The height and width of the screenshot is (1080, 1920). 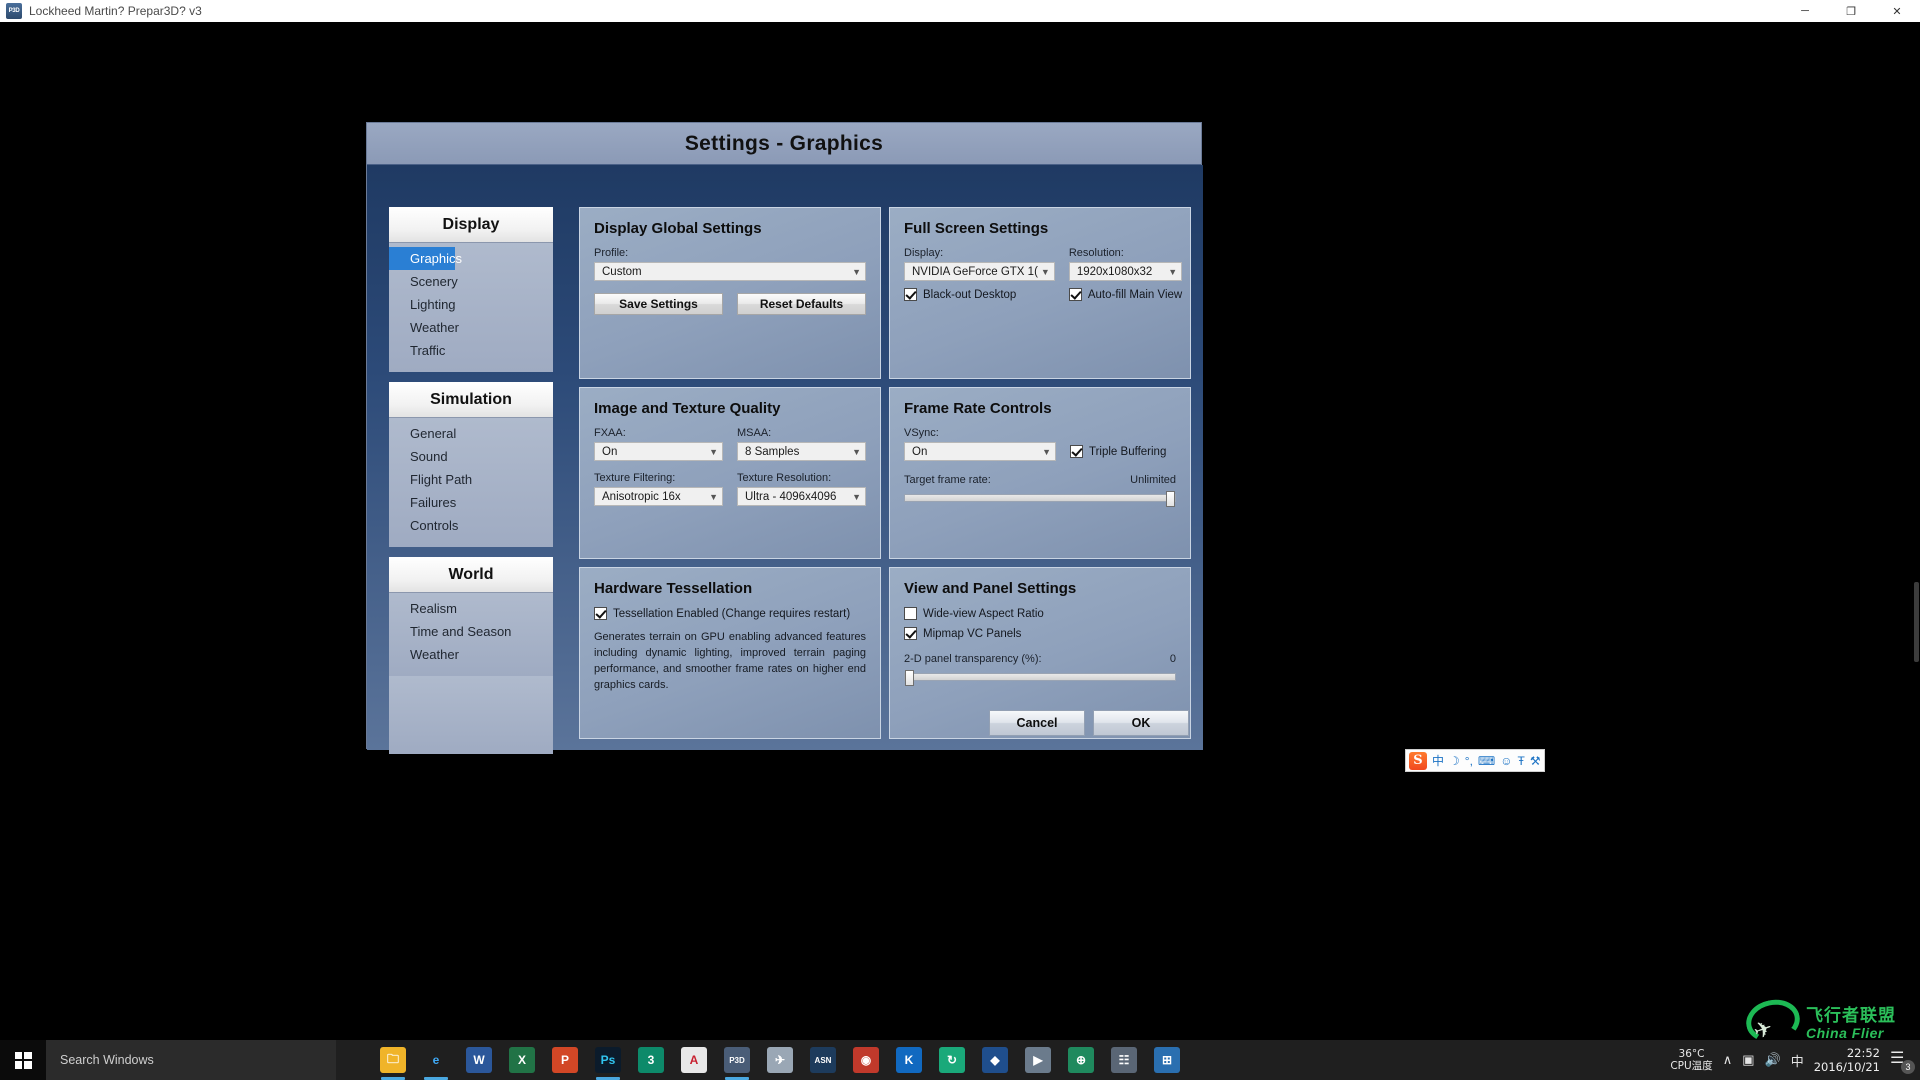 I want to click on clock: 22:52 2016/10/21, so click(x=1847, y=1060).